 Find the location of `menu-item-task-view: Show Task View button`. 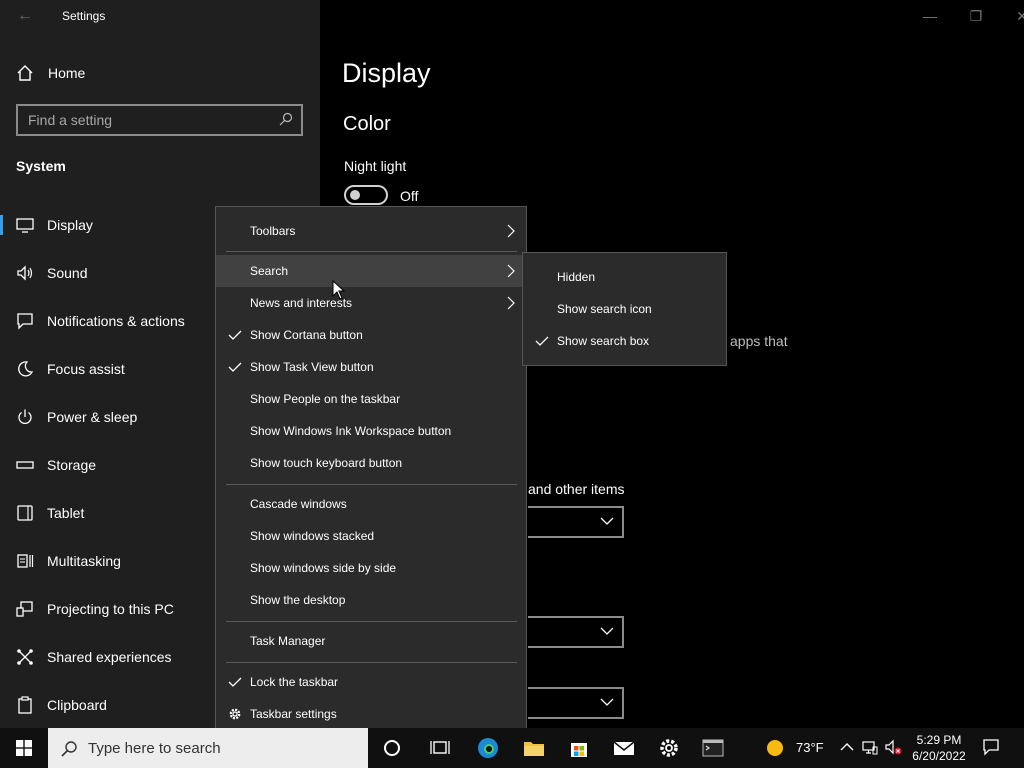

menu-item-task-view: Show Task View button is located at coordinates (371, 367).